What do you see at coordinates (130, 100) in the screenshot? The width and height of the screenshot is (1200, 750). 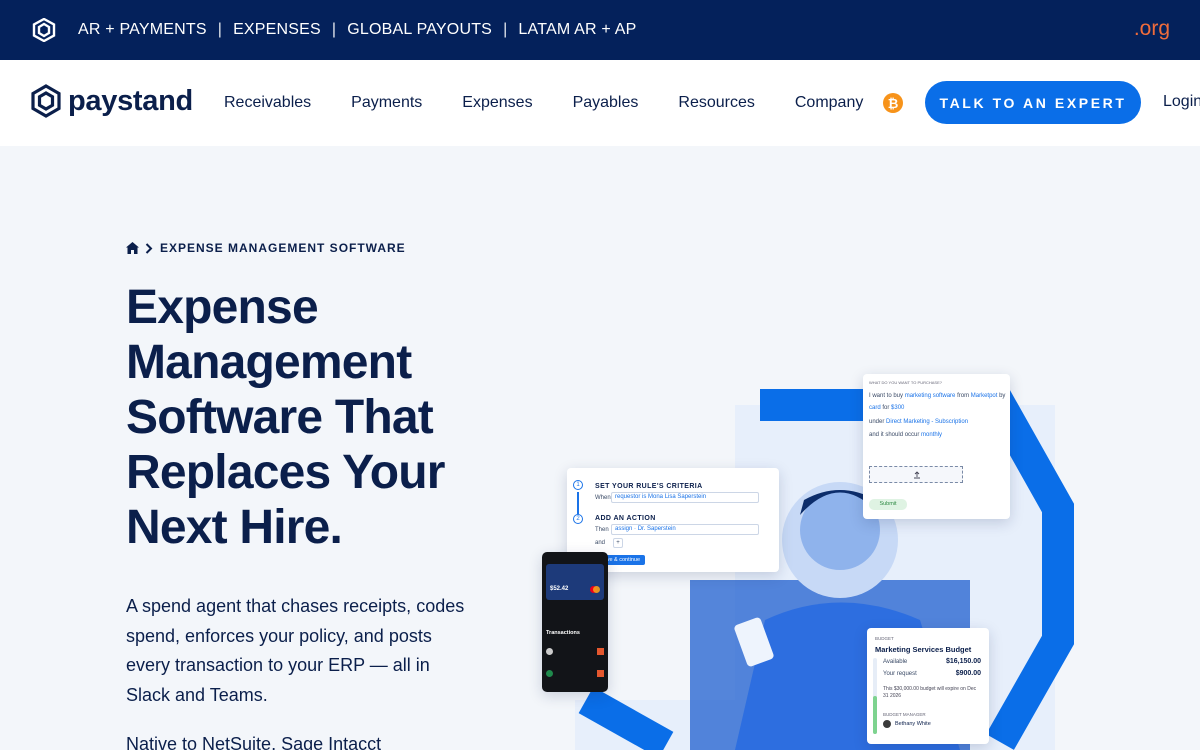 I see `brand-name: paystand` at bounding box center [130, 100].